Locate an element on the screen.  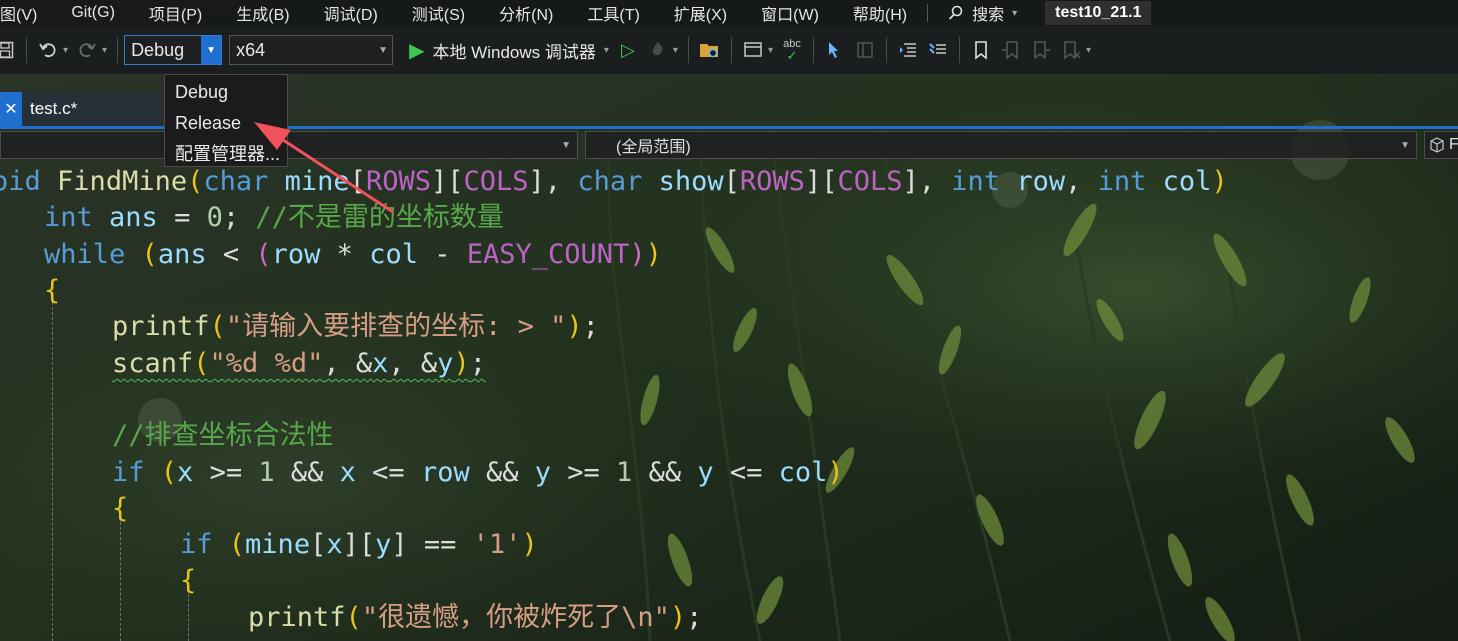
menu-item-window: 窗口(W) is located at coordinates (785, 13).